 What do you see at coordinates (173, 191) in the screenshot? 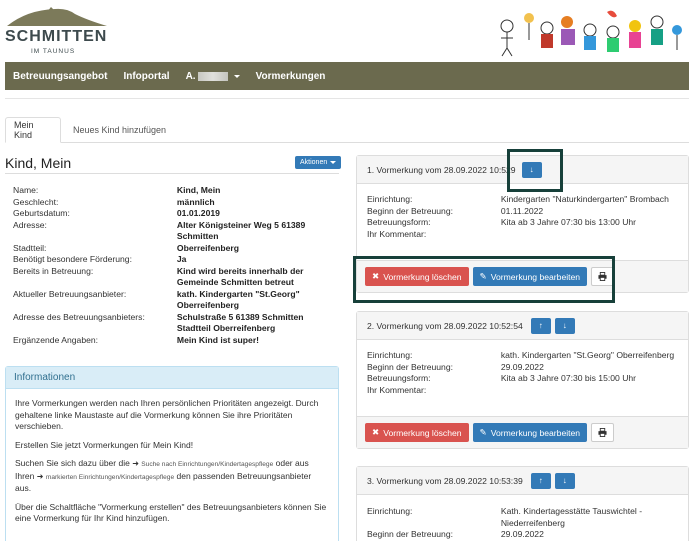
I see `detail-row: Name: Kind, Mein` at bounding box center [173, 191].